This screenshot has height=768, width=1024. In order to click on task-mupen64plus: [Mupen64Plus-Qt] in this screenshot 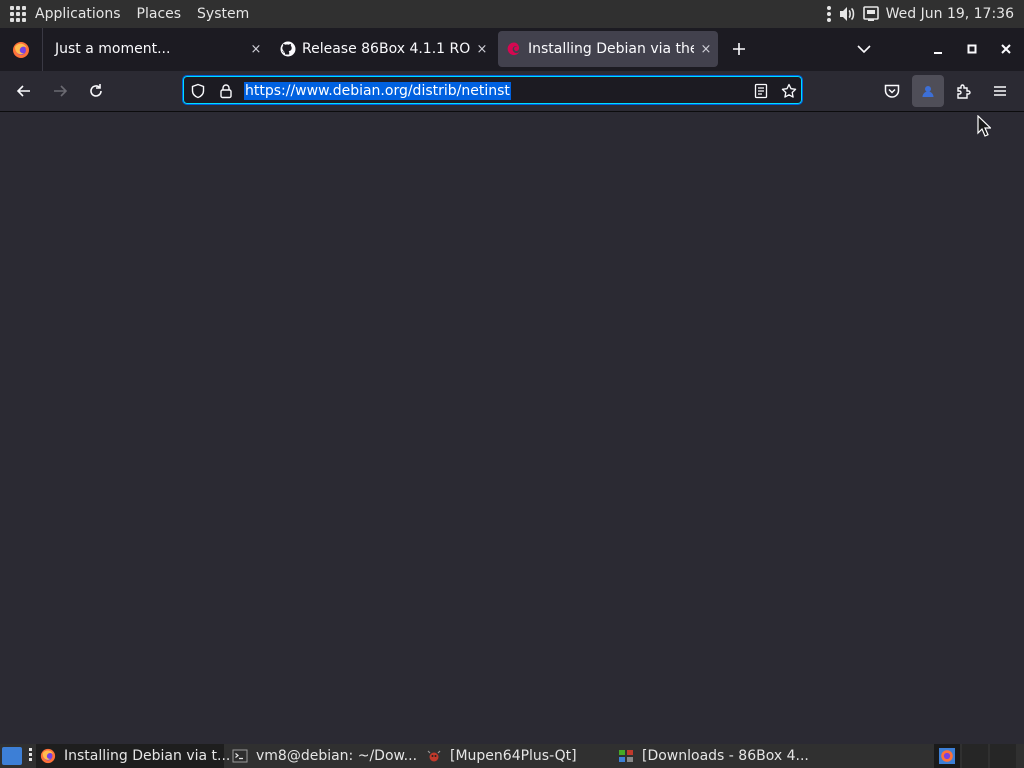, I will do `click(516, 756)`.